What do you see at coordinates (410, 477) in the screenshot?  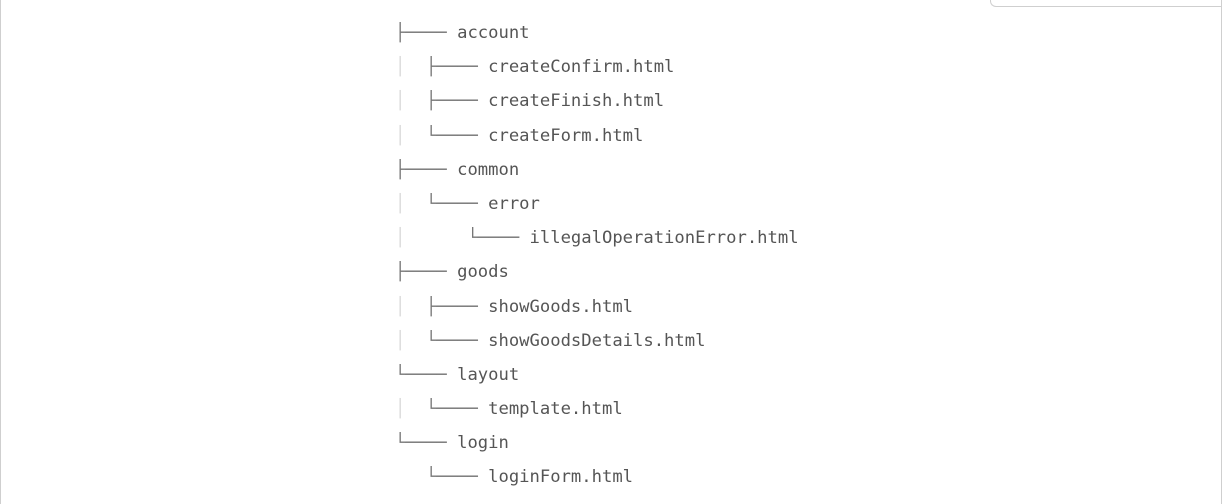 I see `tree-guide` at bounding box center [410, 477].